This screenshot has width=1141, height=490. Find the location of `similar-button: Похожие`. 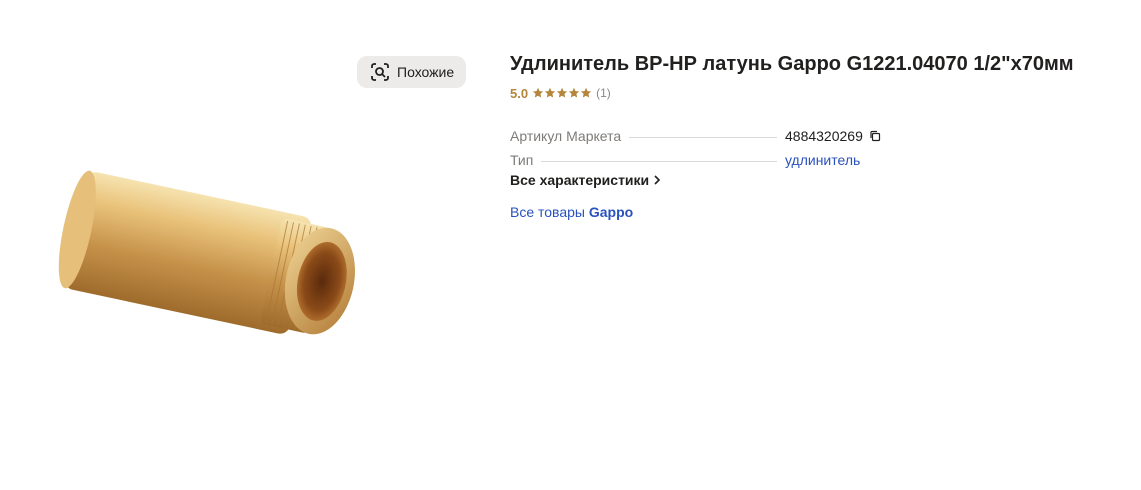

similar-button: Похожие is located at coordinates (412, 72).